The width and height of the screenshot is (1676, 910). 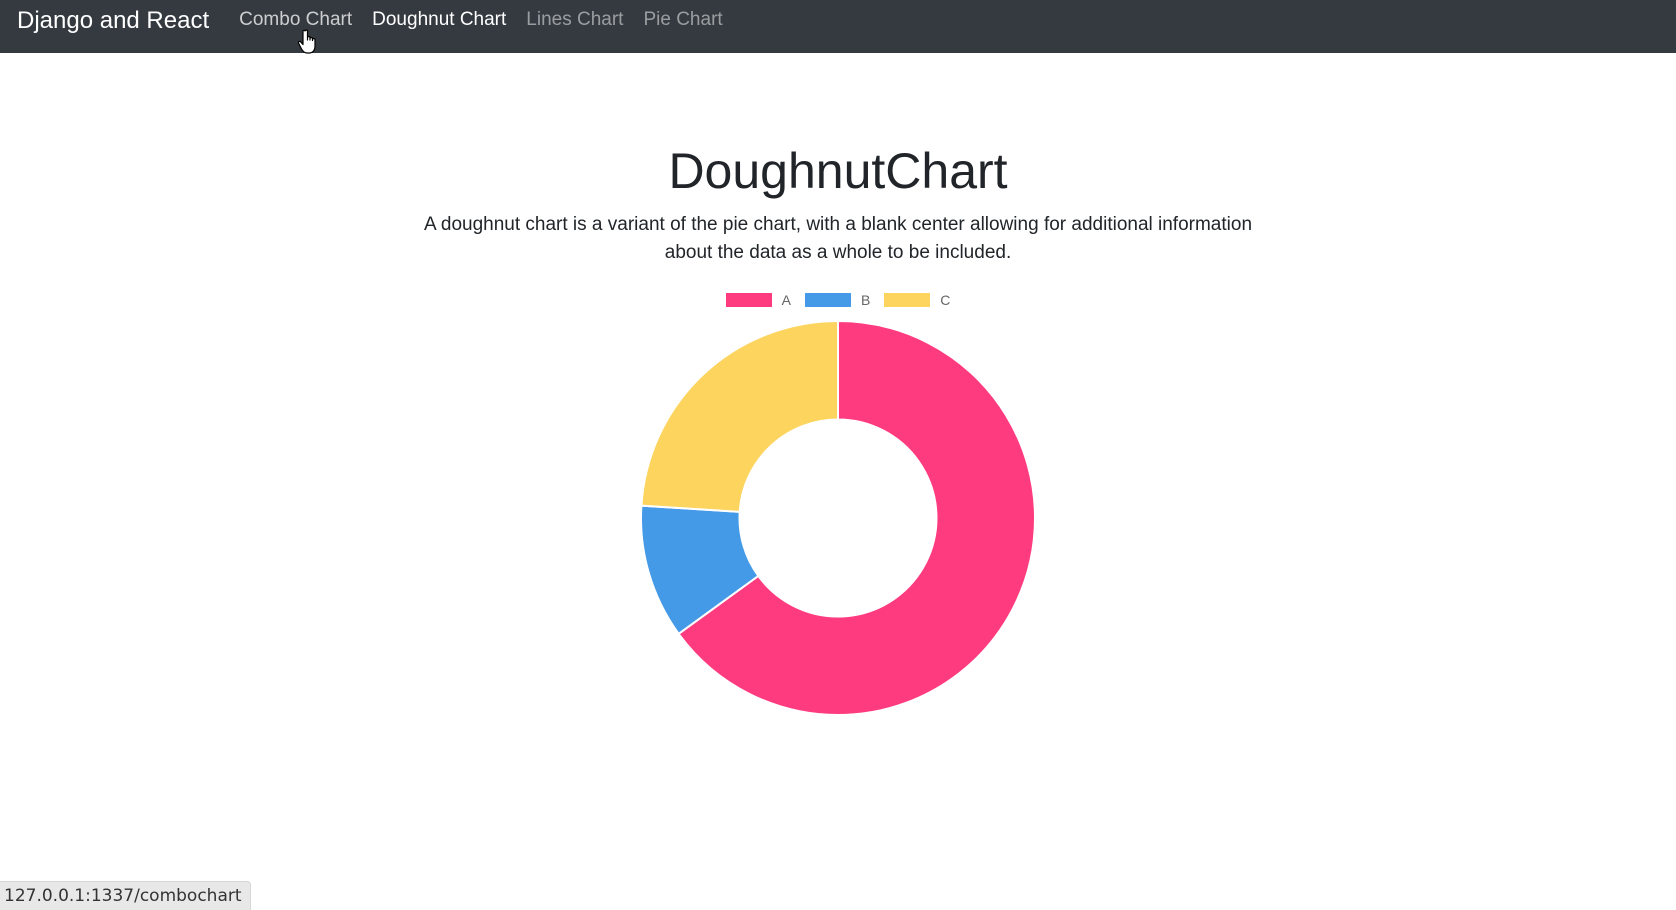 What do you see at coordinates (125, 895) in the screenshot?
I see `status-bar-url: 127.0.0.1:1337/combochart` at bounding box center [125, 895].